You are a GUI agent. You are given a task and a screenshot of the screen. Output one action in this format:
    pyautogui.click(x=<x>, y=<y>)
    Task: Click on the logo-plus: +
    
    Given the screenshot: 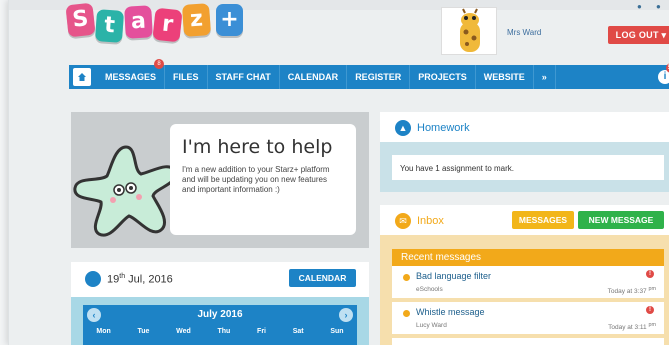 What is the action you would take?
    pyautogui.click(x=229, y=20)
    